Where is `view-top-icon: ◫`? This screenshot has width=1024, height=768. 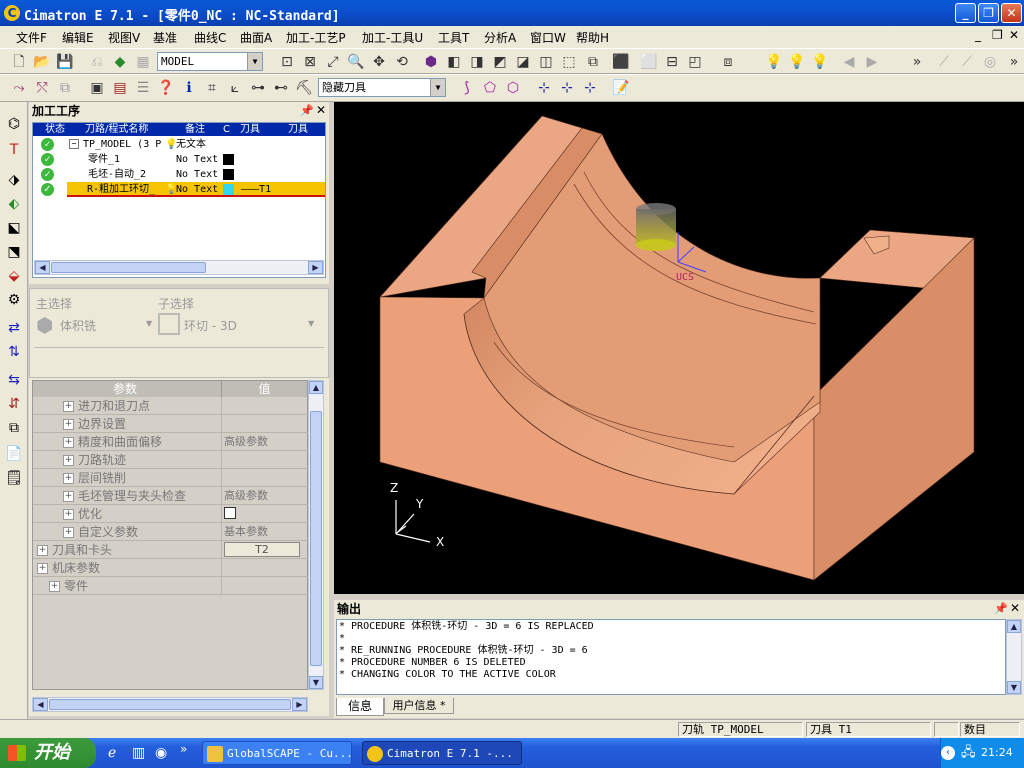
view-top-icon: ◫ is located at coordinates (546, 62).